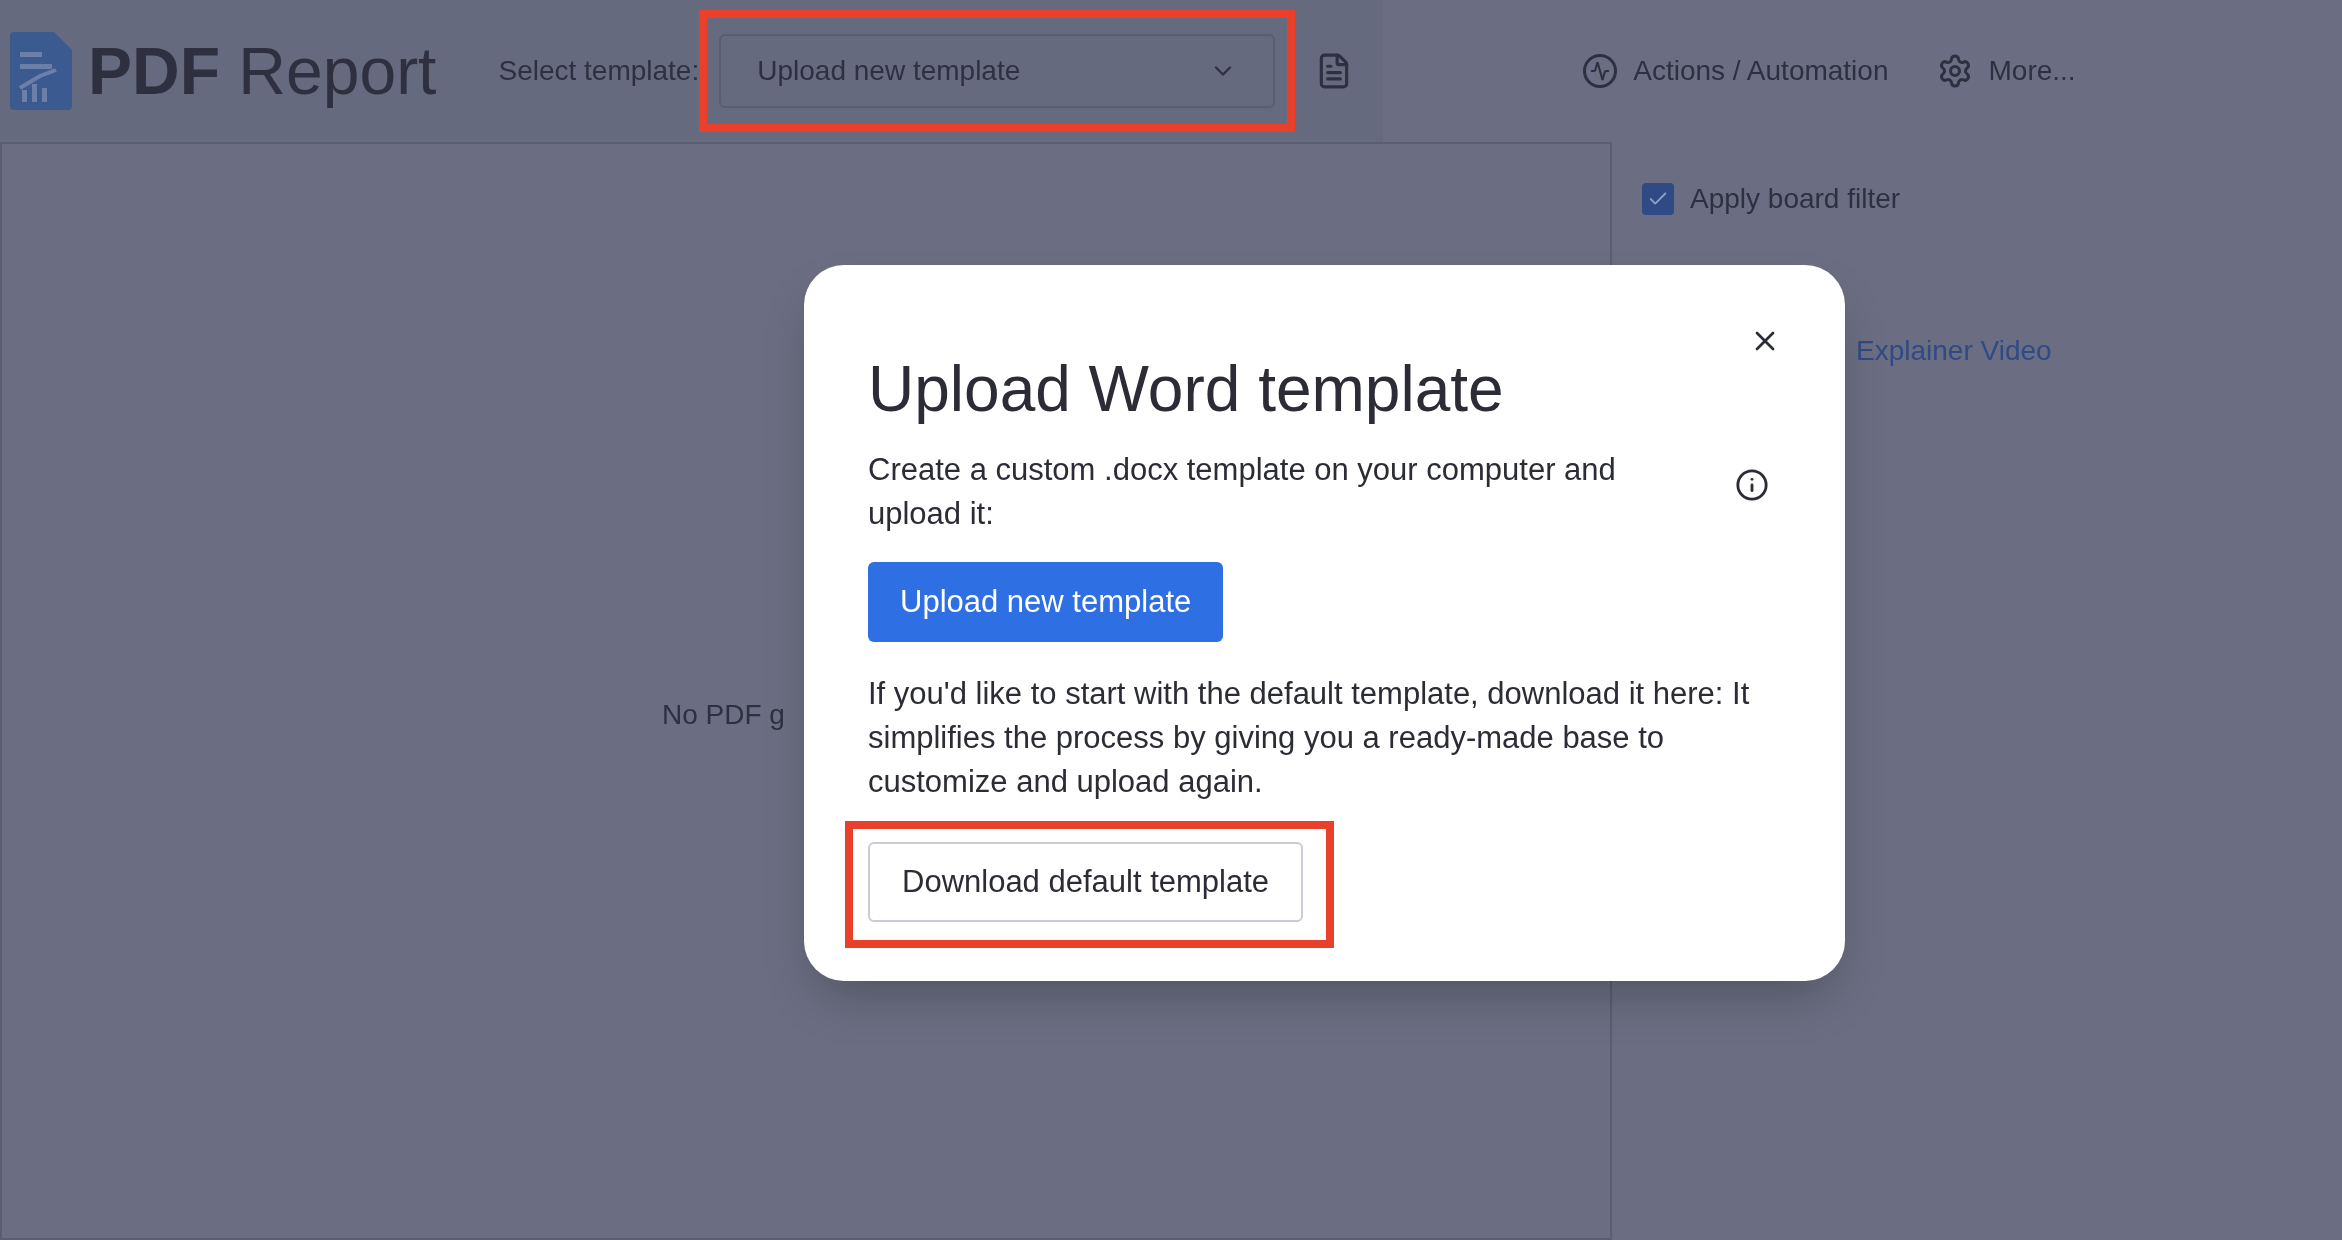 Image resolution: width=2342 pixels, height=1240 pixels. I want to click on info-icon, so click(1752, 484).